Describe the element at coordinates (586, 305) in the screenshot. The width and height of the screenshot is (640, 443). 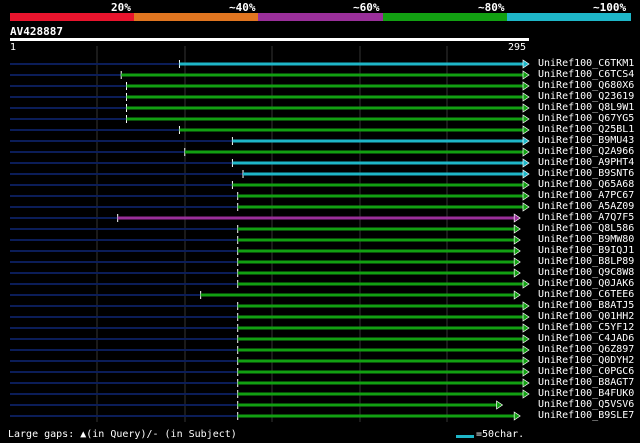
I see `hit-label: UniRef100_B8ATJ5` at that location.